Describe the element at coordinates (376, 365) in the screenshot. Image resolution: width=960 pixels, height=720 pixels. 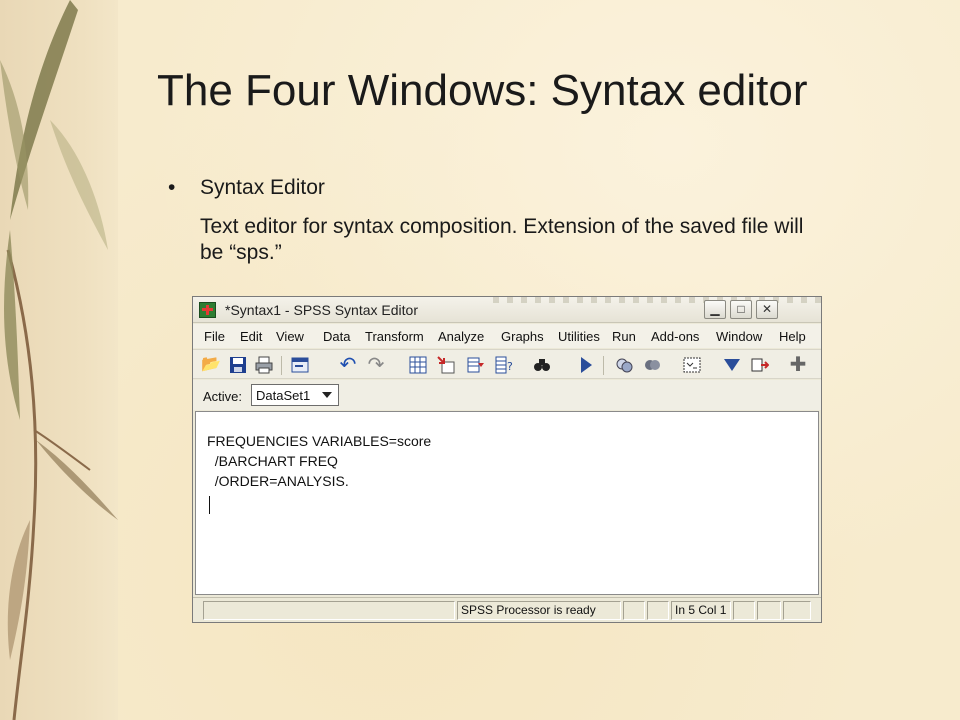
I see `redo-icon: ↷` at that location.